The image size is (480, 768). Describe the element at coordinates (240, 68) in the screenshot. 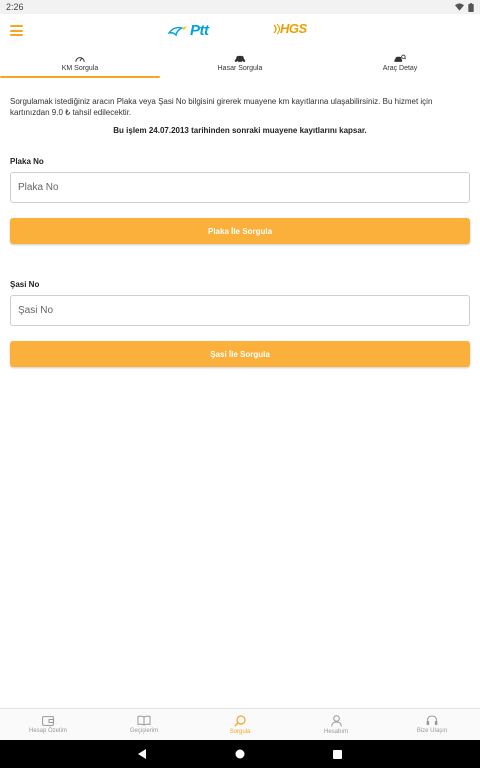

I see `tab-label: Hasar Sorgula` at that location.